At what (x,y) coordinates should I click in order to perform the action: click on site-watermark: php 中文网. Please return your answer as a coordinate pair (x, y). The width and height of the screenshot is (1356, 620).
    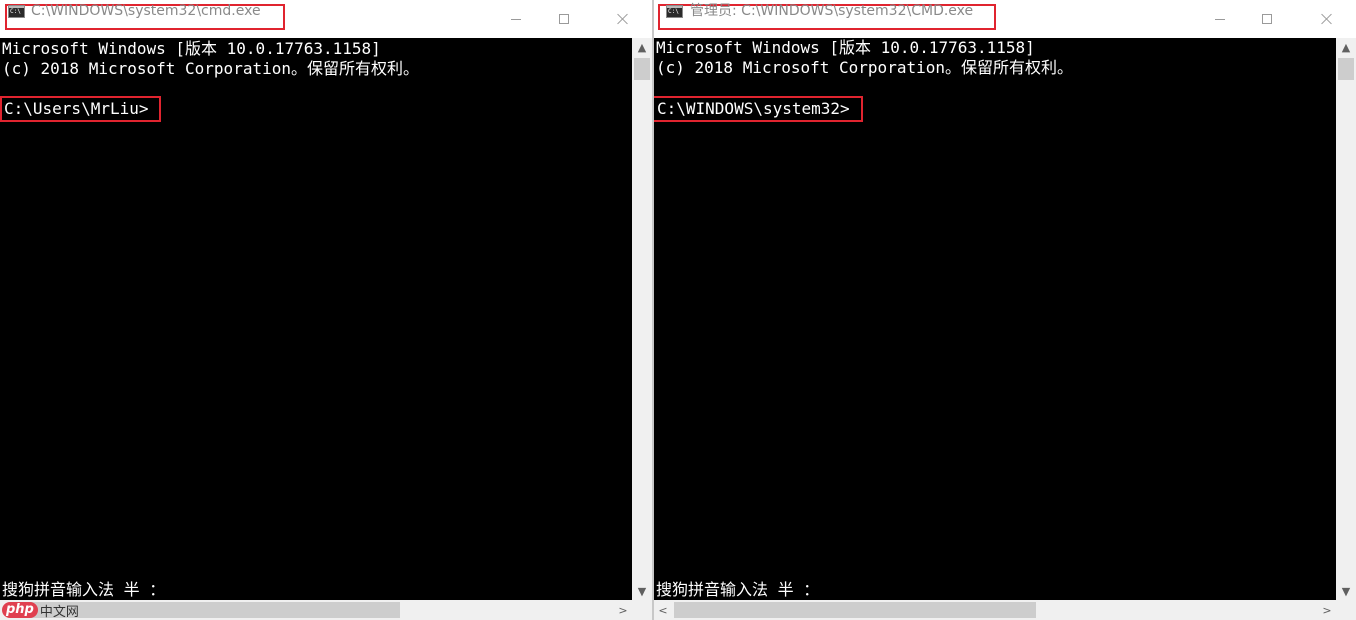
    Looking at the image, I should click on (40, 610).